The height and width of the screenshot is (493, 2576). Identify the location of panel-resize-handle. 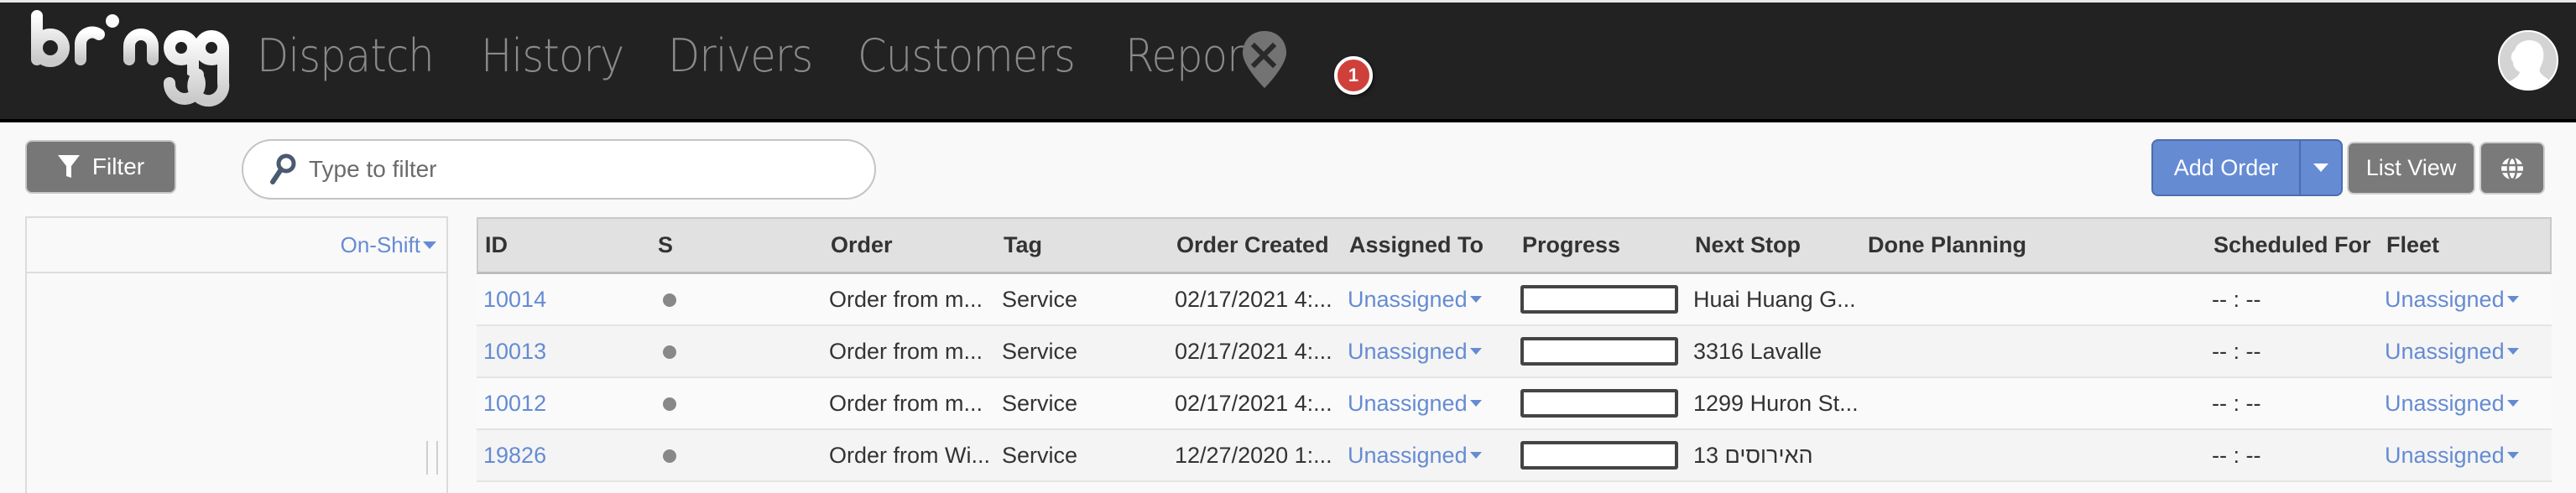
(432, 458).